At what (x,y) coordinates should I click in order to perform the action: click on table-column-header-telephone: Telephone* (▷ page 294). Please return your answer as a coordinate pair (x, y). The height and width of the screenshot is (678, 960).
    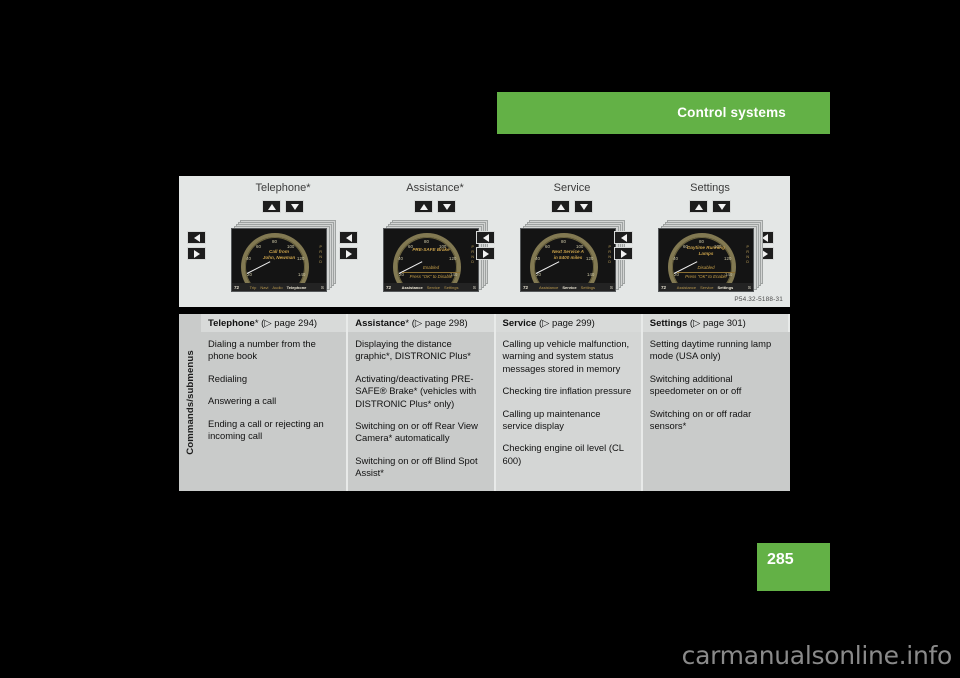
    Looking at the image, I should click on (275, 323).